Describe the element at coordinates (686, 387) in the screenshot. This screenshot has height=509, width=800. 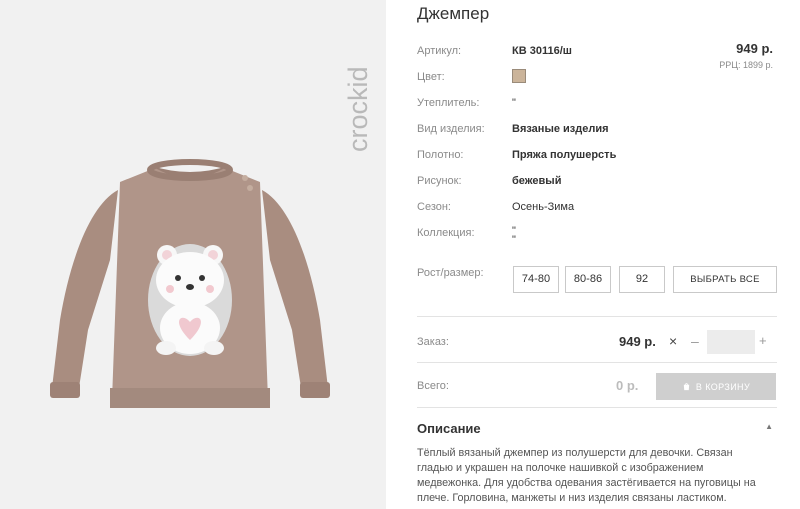
I see `cart-icon` at that location.